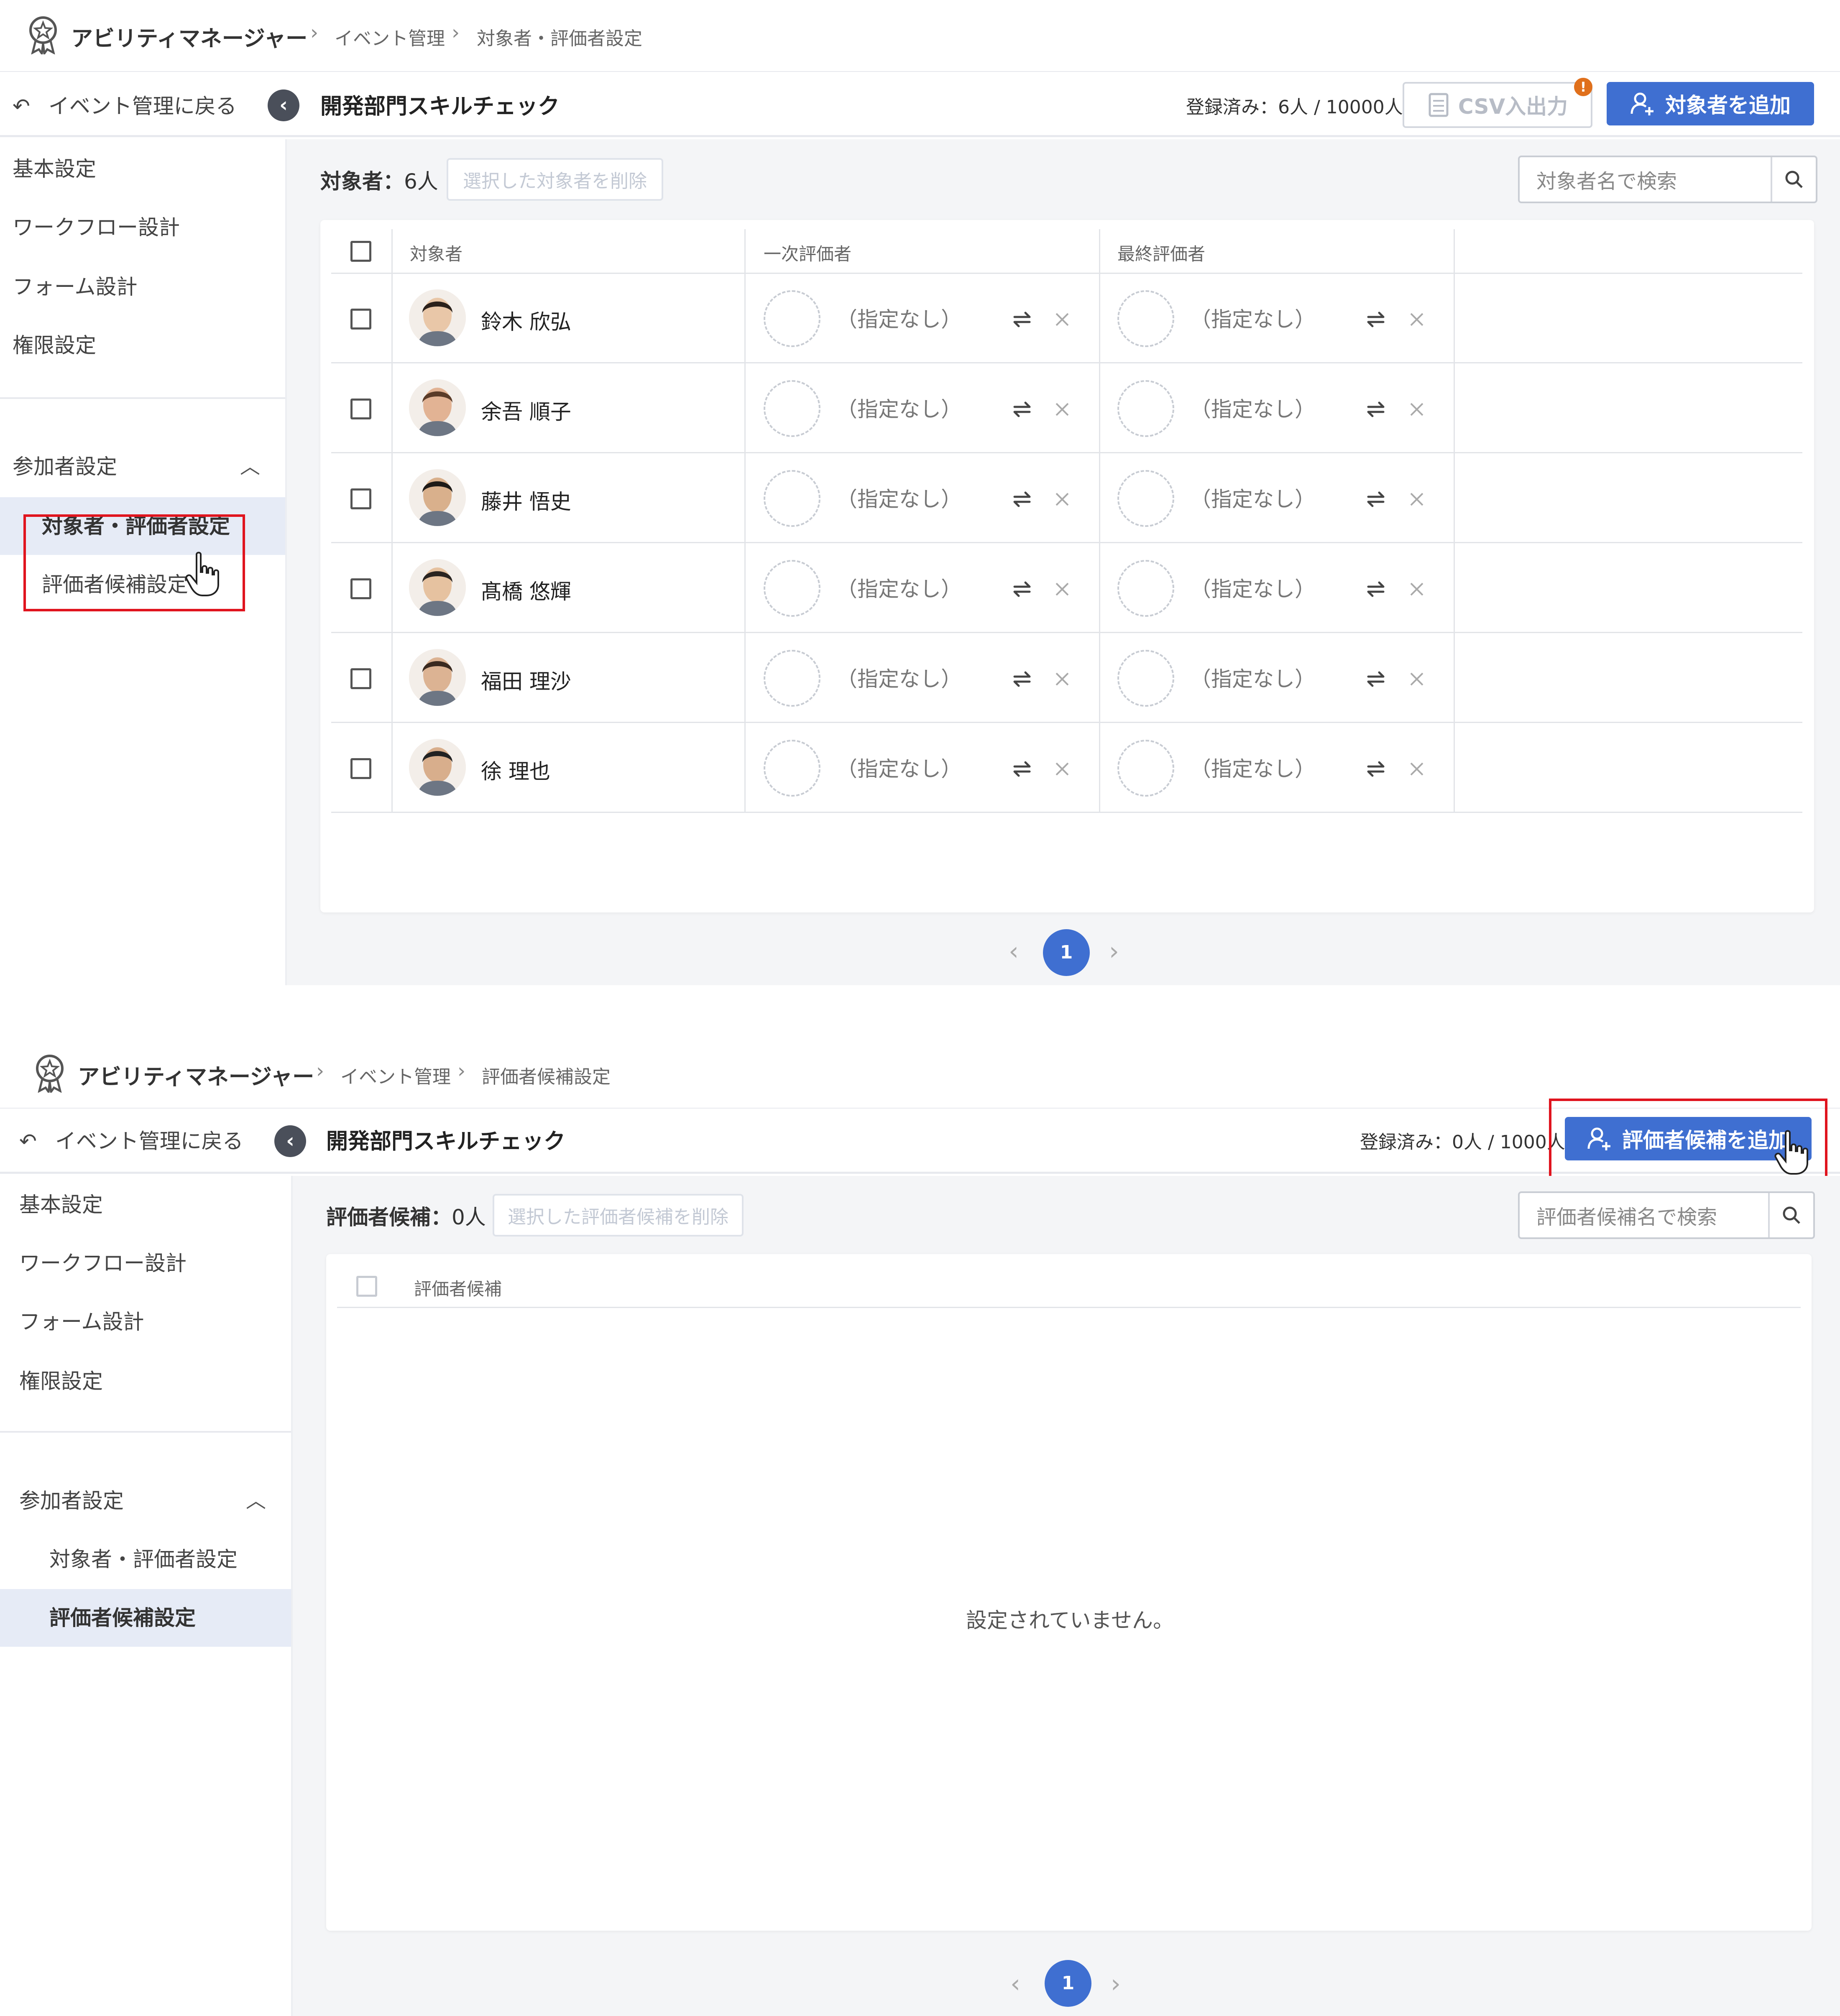 Image resolution: width=1840 pixels, height=2016 pixels. Describe the element at coordinates (436, 254) in the screenshot. I see `column-header-subject: 対象者` at that location.